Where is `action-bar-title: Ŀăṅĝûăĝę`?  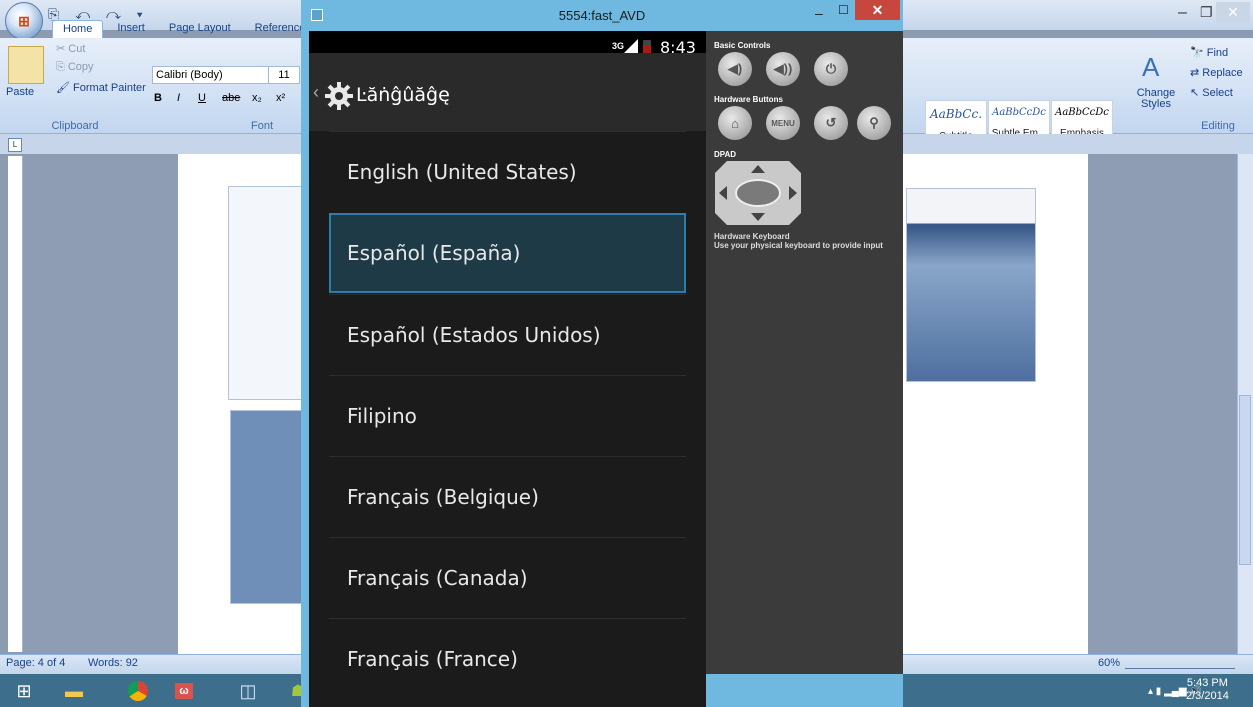 action-bar-title: Ŀăṅĝûăĝę is located at coordinates (403, 95).